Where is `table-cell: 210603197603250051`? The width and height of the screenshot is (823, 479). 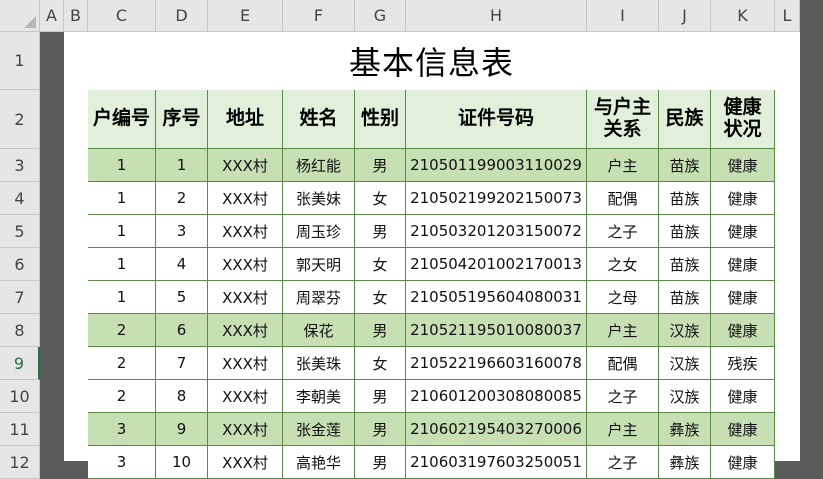 table-cell: 210603197603250051 is located at coordinates (496, 462).